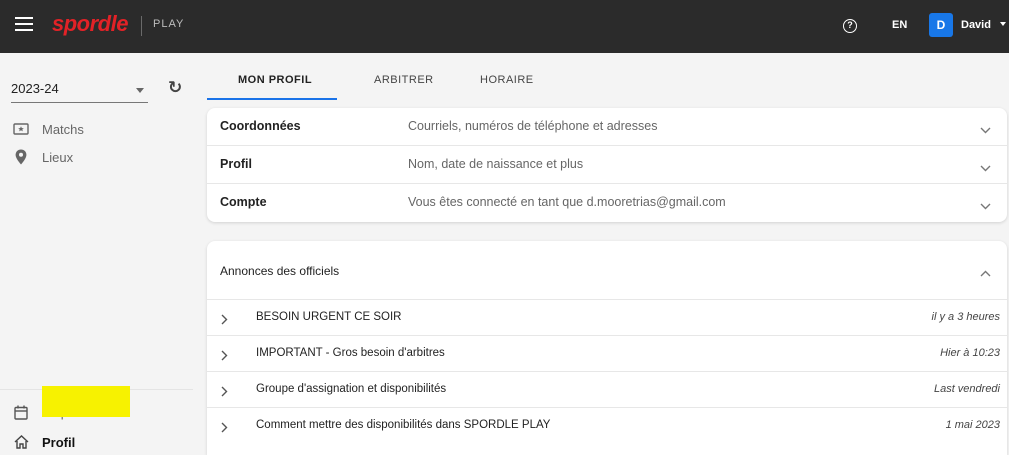  I want to click on announcement-date: Last vendredi, so click(966, 389).